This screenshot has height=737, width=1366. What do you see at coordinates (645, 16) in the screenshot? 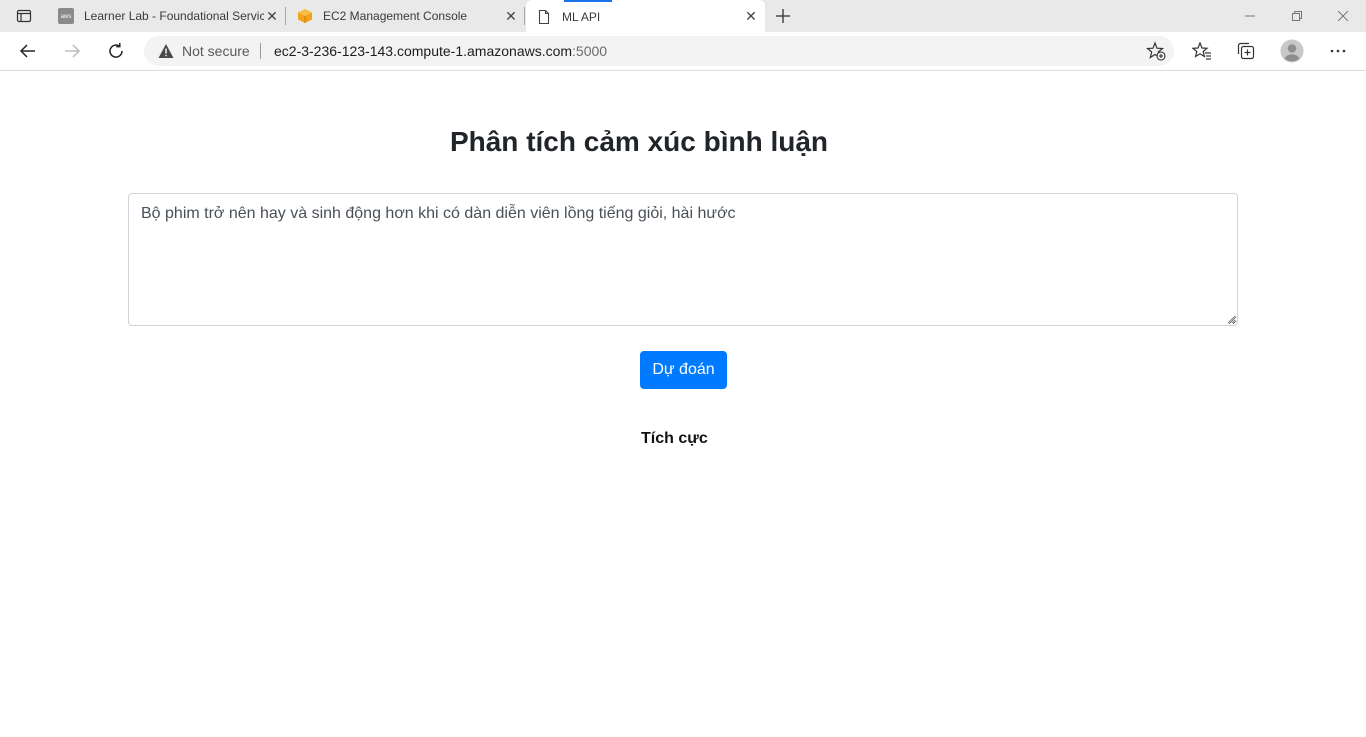
I see `tab-ml-api: ML API ✕` at bounding box center [645, 16].